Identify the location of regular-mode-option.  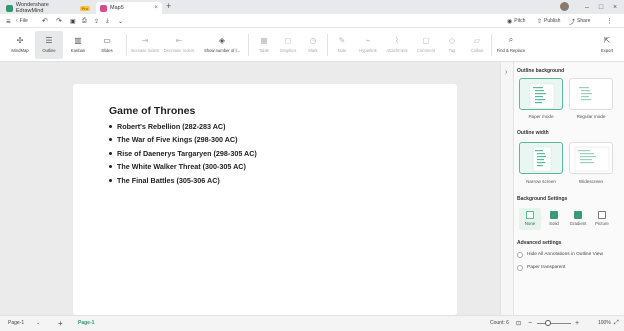
(591, 94).